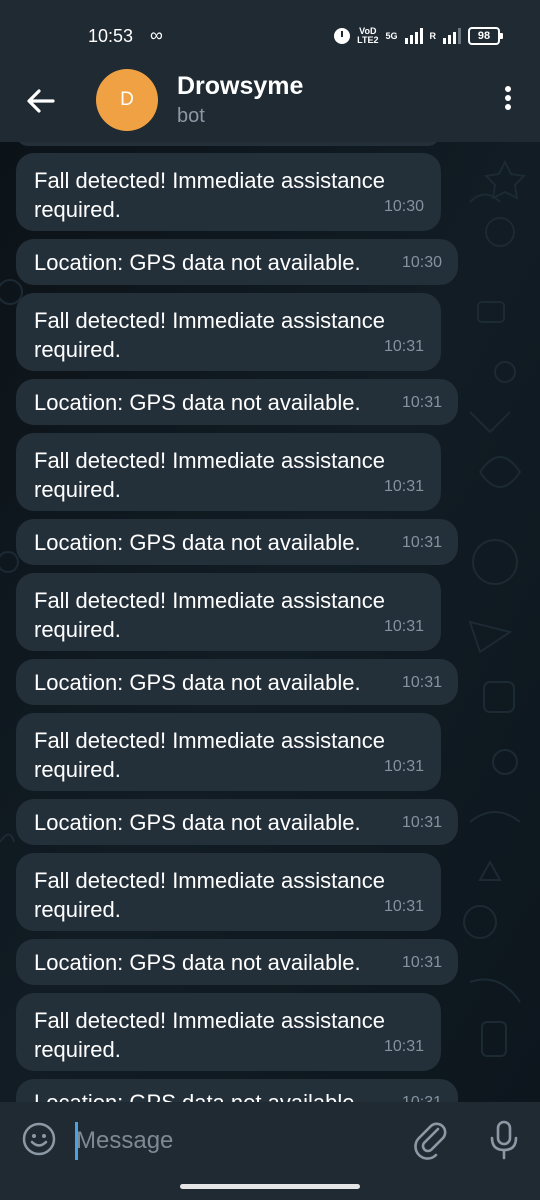 The width and height of the screenshot is (540, 1200). Describe the element at coordinates (240, 86) in the screenshot. I see `chat-title: Drowsyme` at that location.